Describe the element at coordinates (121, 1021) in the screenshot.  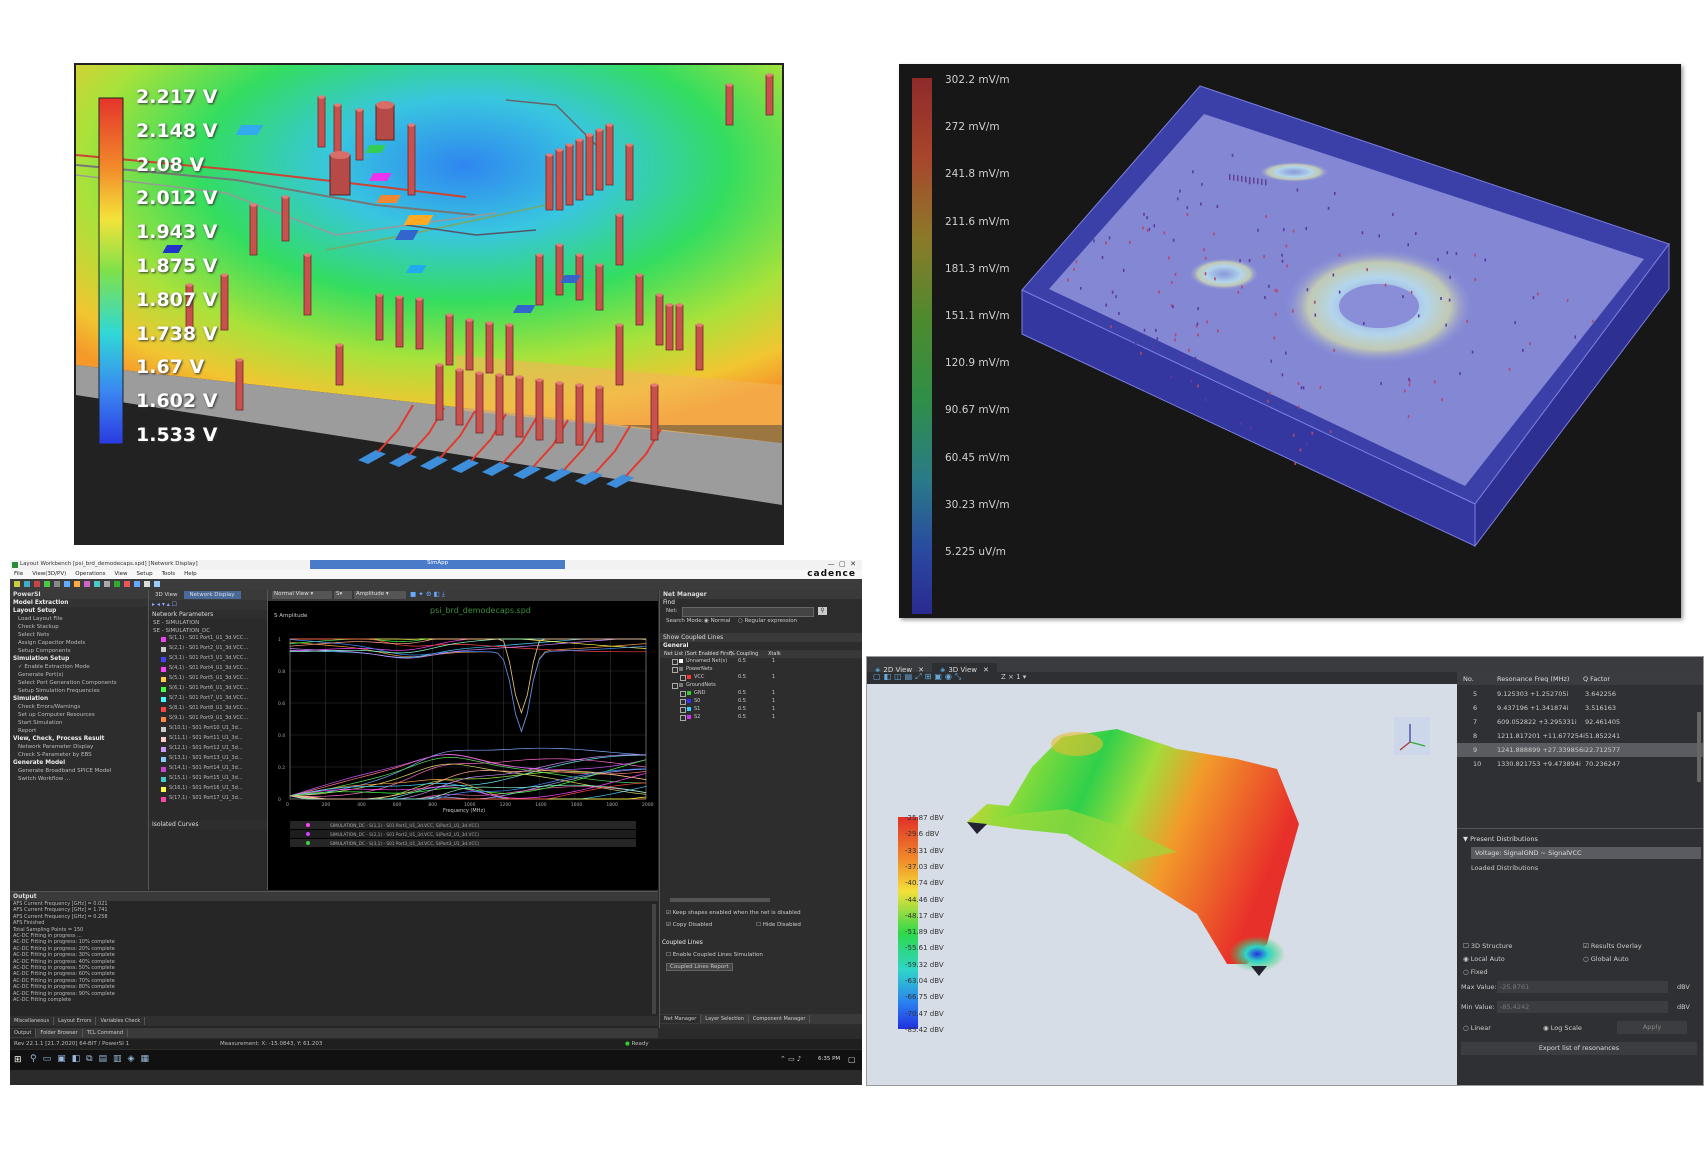
I see `panel-tab: Variables Check` at that location.